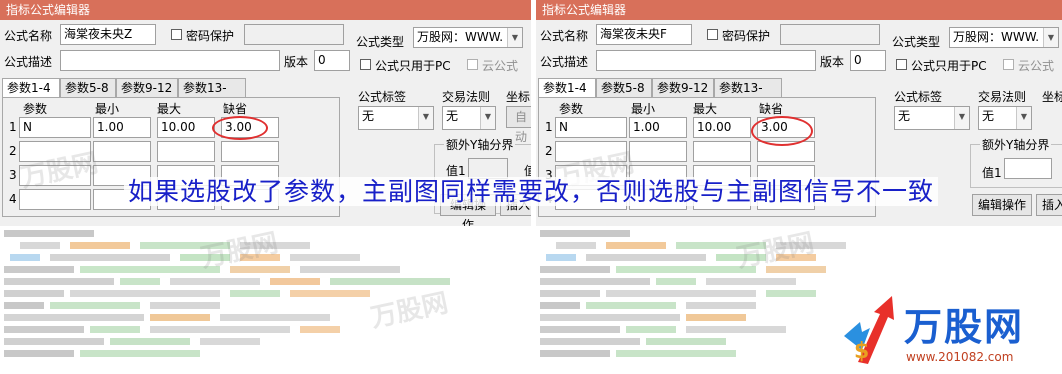 The height and width of the screenshot is (374, 1062). What do you see at coordinates (964, 327) in the screenshot?
I see `logo-brand-text: 万股网` at bounding box center [964, 327].